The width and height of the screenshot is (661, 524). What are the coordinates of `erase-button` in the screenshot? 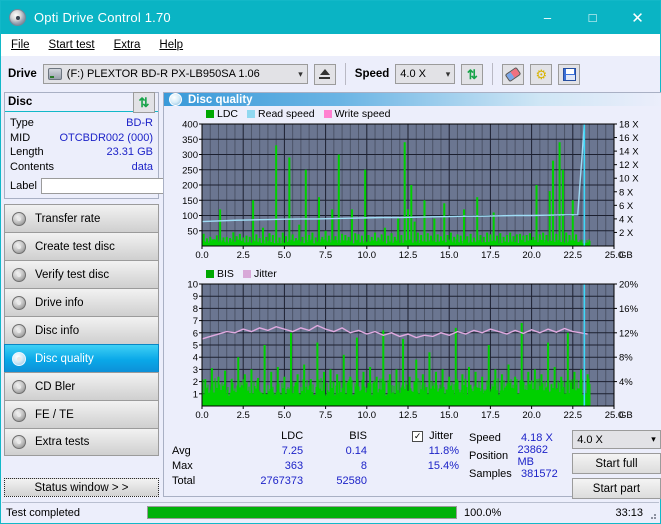 It's located at (513, 74).